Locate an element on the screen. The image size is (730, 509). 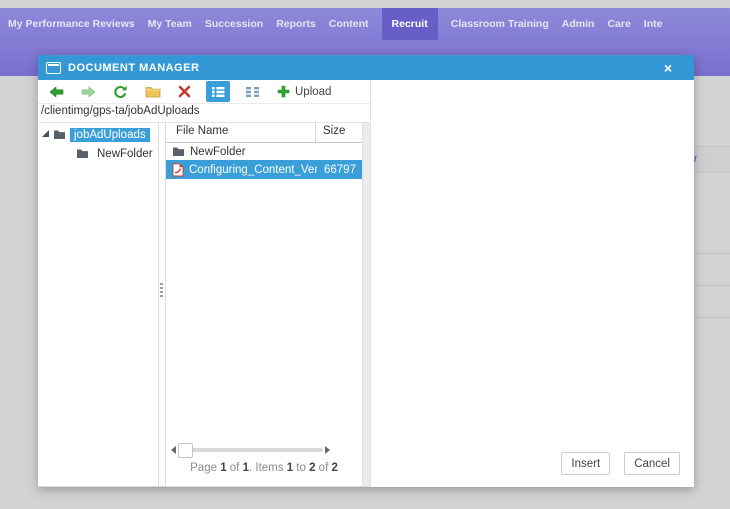
forward-button is located at coordinates (88, 91).